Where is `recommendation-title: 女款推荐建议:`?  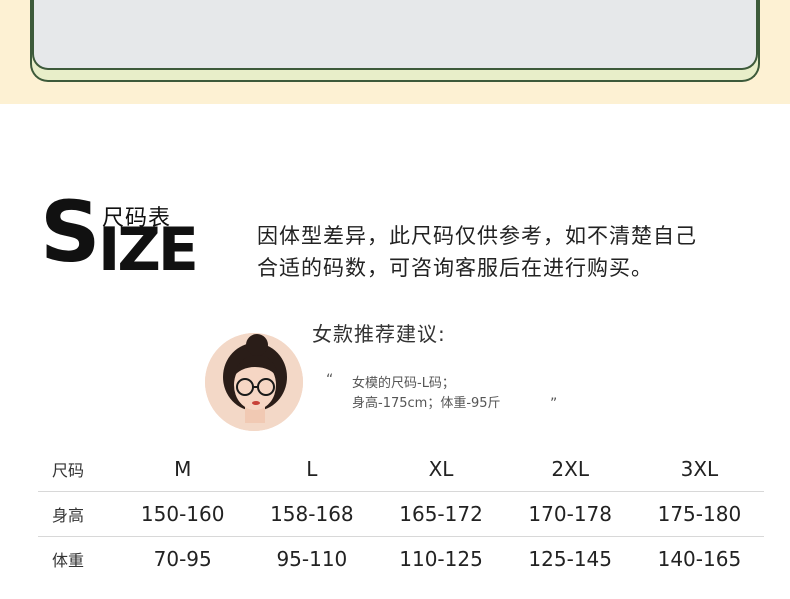 recommendation-title: 女款推荐建议: is located at coordinates (379, 334).